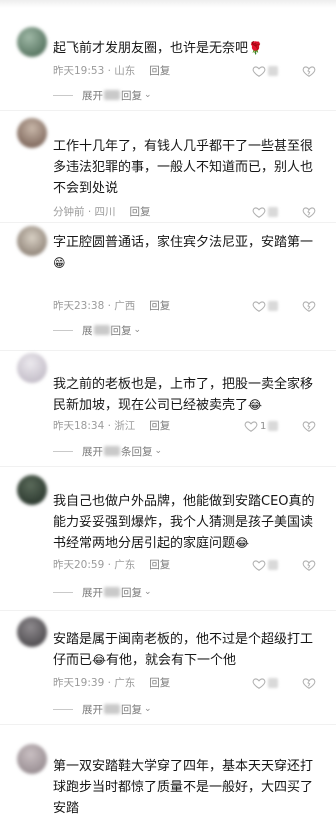 Image resolution: width=336 pixels, height=819 pixels. Describe the element at coordinates (183, 252) in the screenshot. I see `comment-text: 字正腔圆普通话，家住宾夕法尼亚，安踏第一 😁` at that location.